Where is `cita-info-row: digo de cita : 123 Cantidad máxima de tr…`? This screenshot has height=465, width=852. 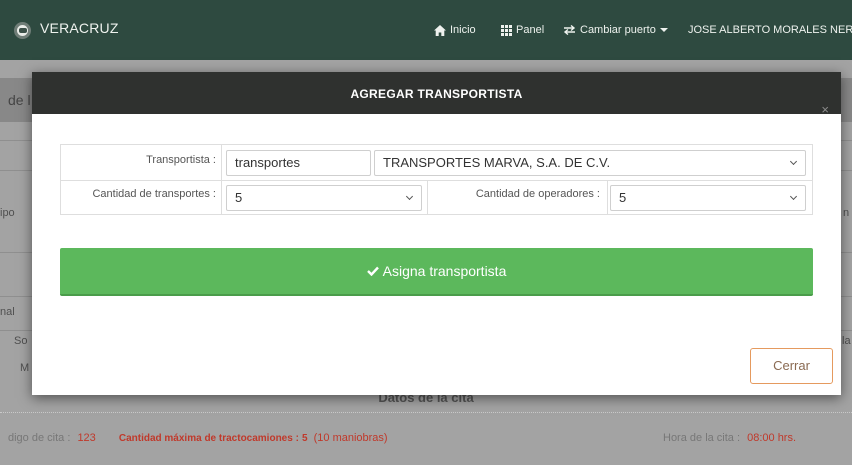
cita-info-row: digo de cita : 123 Cantidad máxima de tr… is located at coordinates (198, 438).